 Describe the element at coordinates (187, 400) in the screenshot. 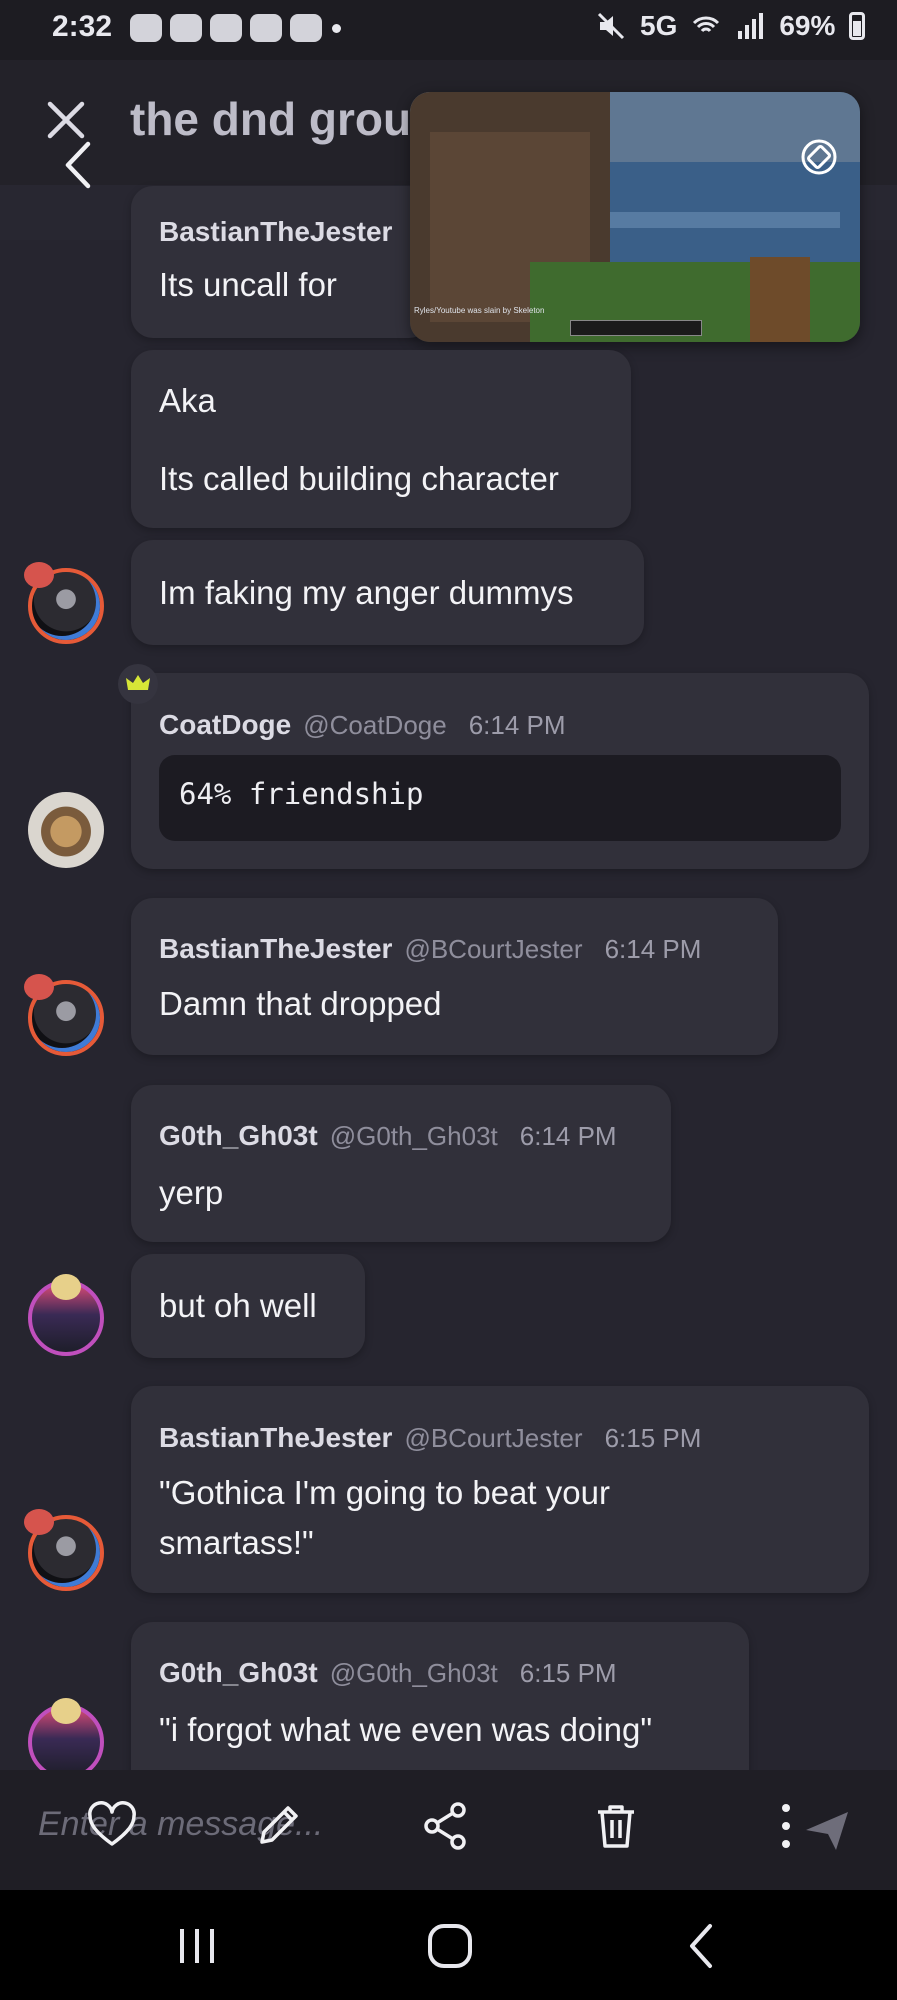

I see `message-line: Aka` at that location.